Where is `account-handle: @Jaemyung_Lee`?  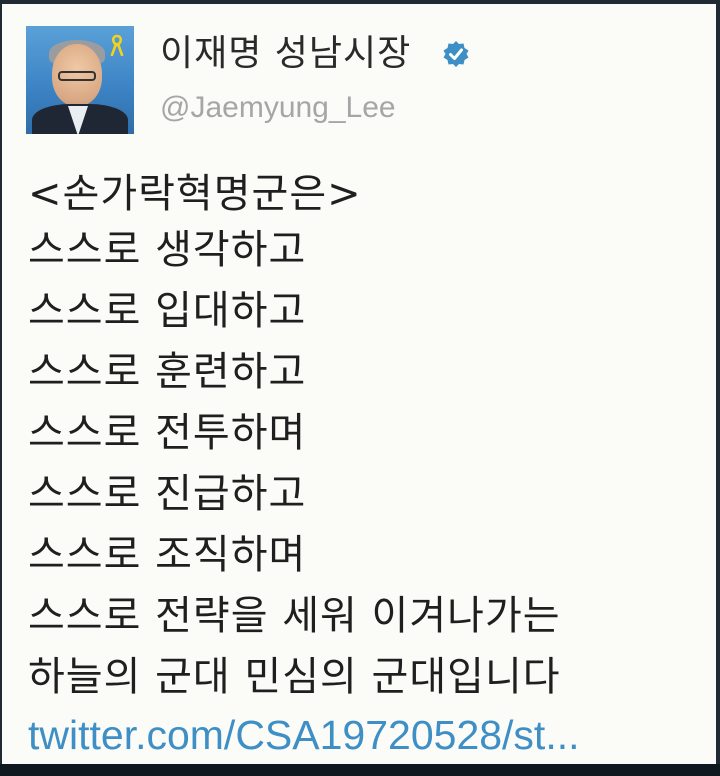
account-handle: @Jaemyung_Lee is located at coordinates (278, 108).